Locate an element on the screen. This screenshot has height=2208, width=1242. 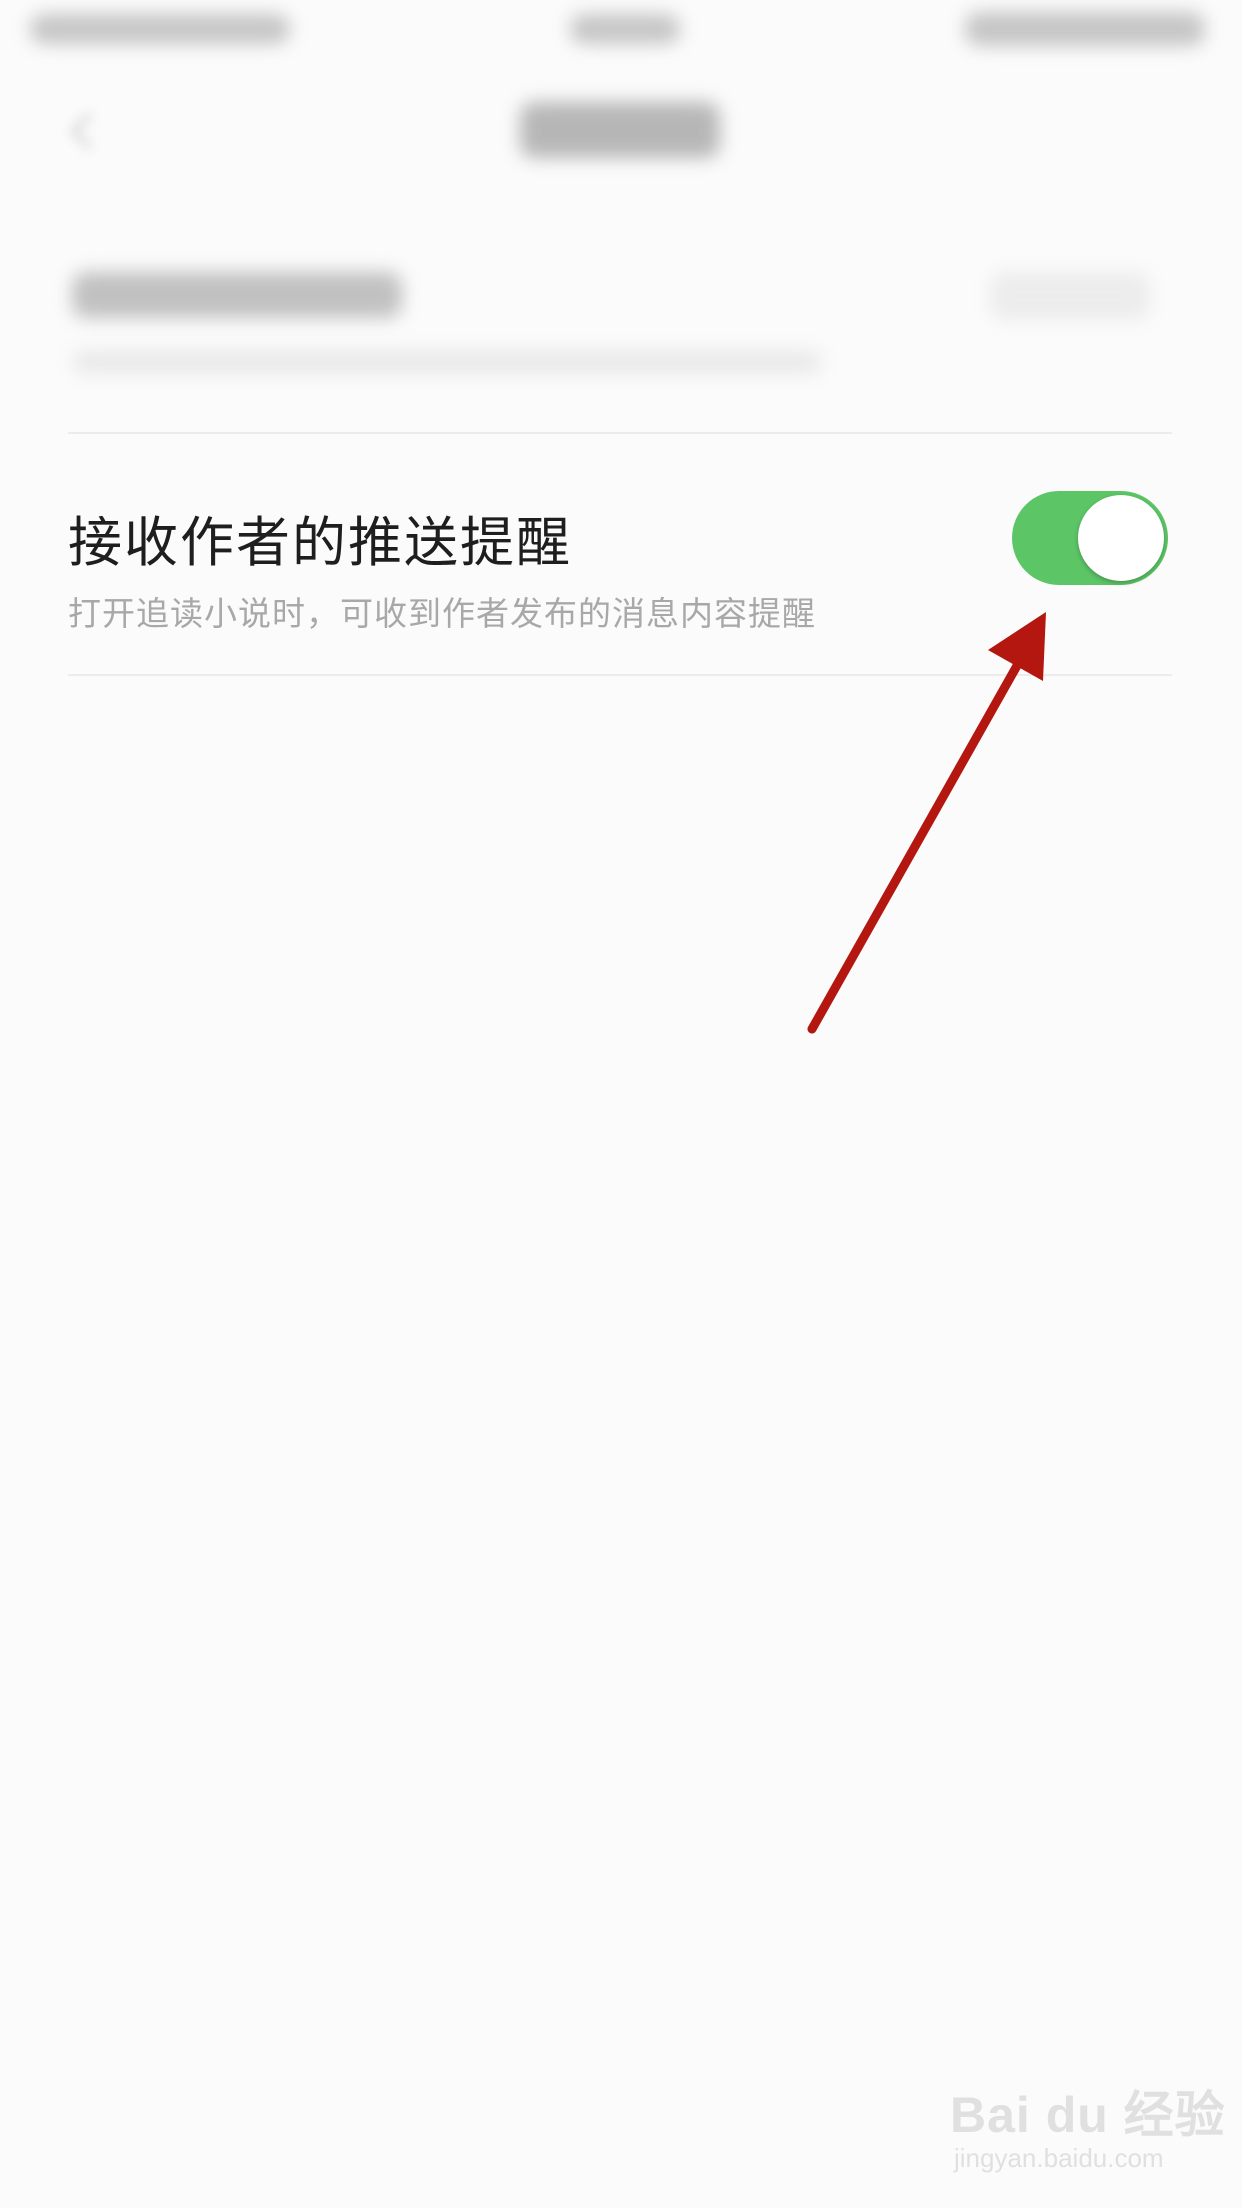
status-bar-battery is located at coordinates (1085, 29).